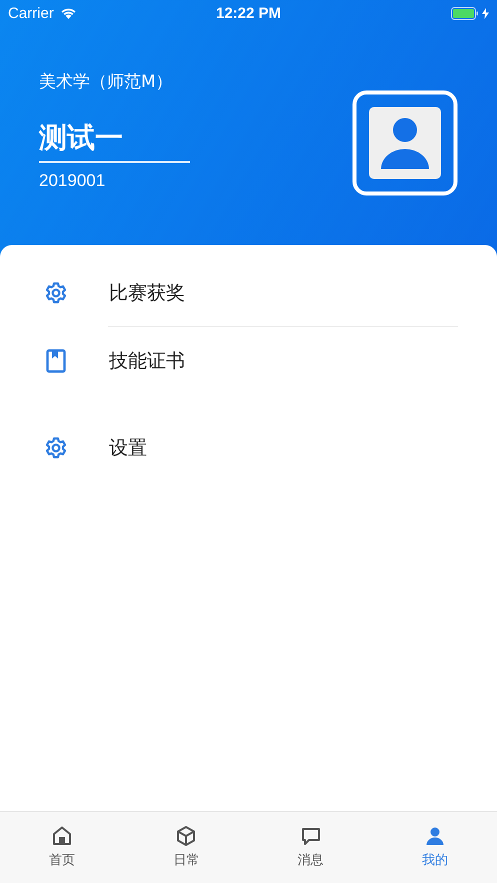 This screenshot has height=883, width=497. I want to click on cube-icon, so click(186, 836).